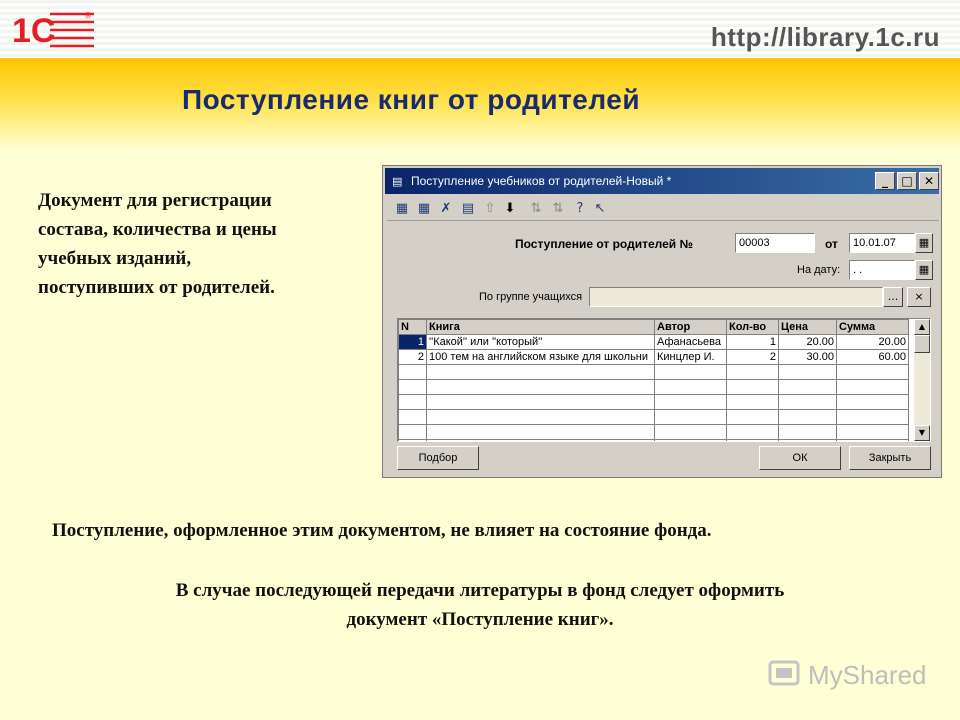  I want to click on scroll-thumb, so click(922, 344).